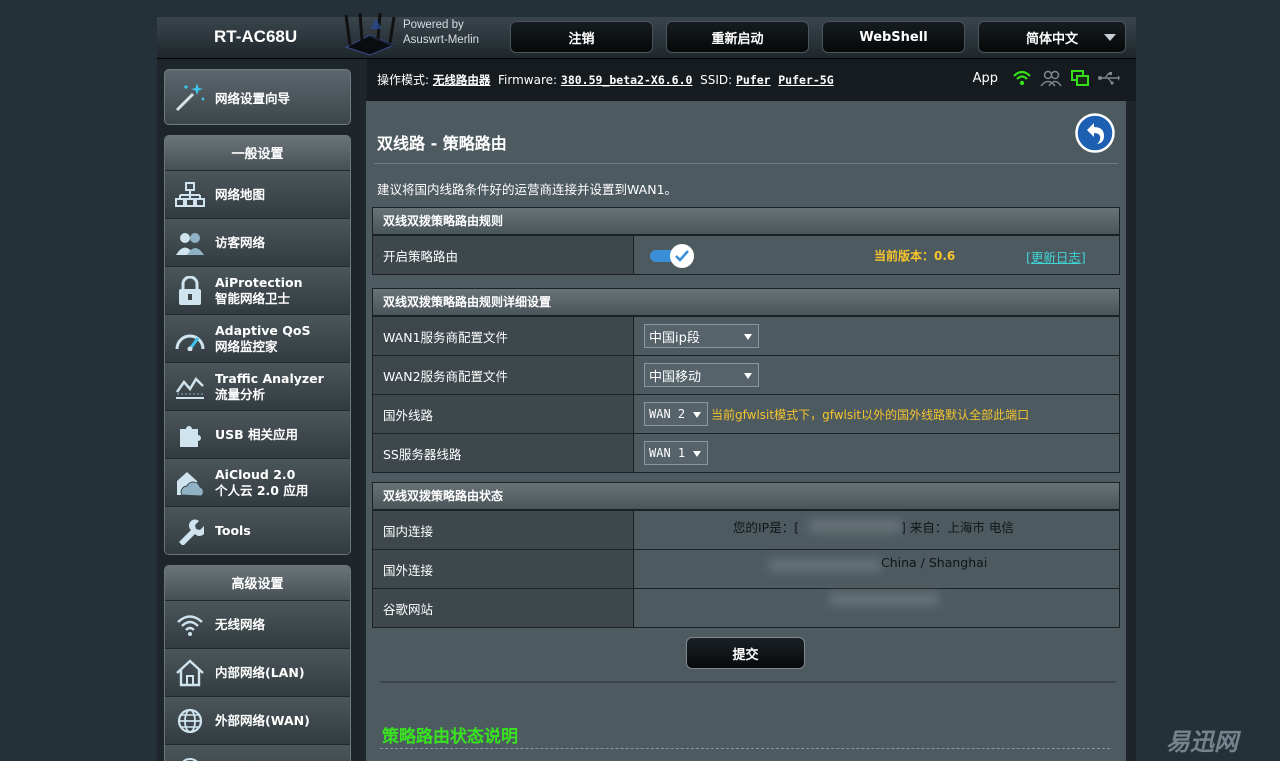  I want to click on sidebar-item-wireless: 无线网络, so click(257, 624).